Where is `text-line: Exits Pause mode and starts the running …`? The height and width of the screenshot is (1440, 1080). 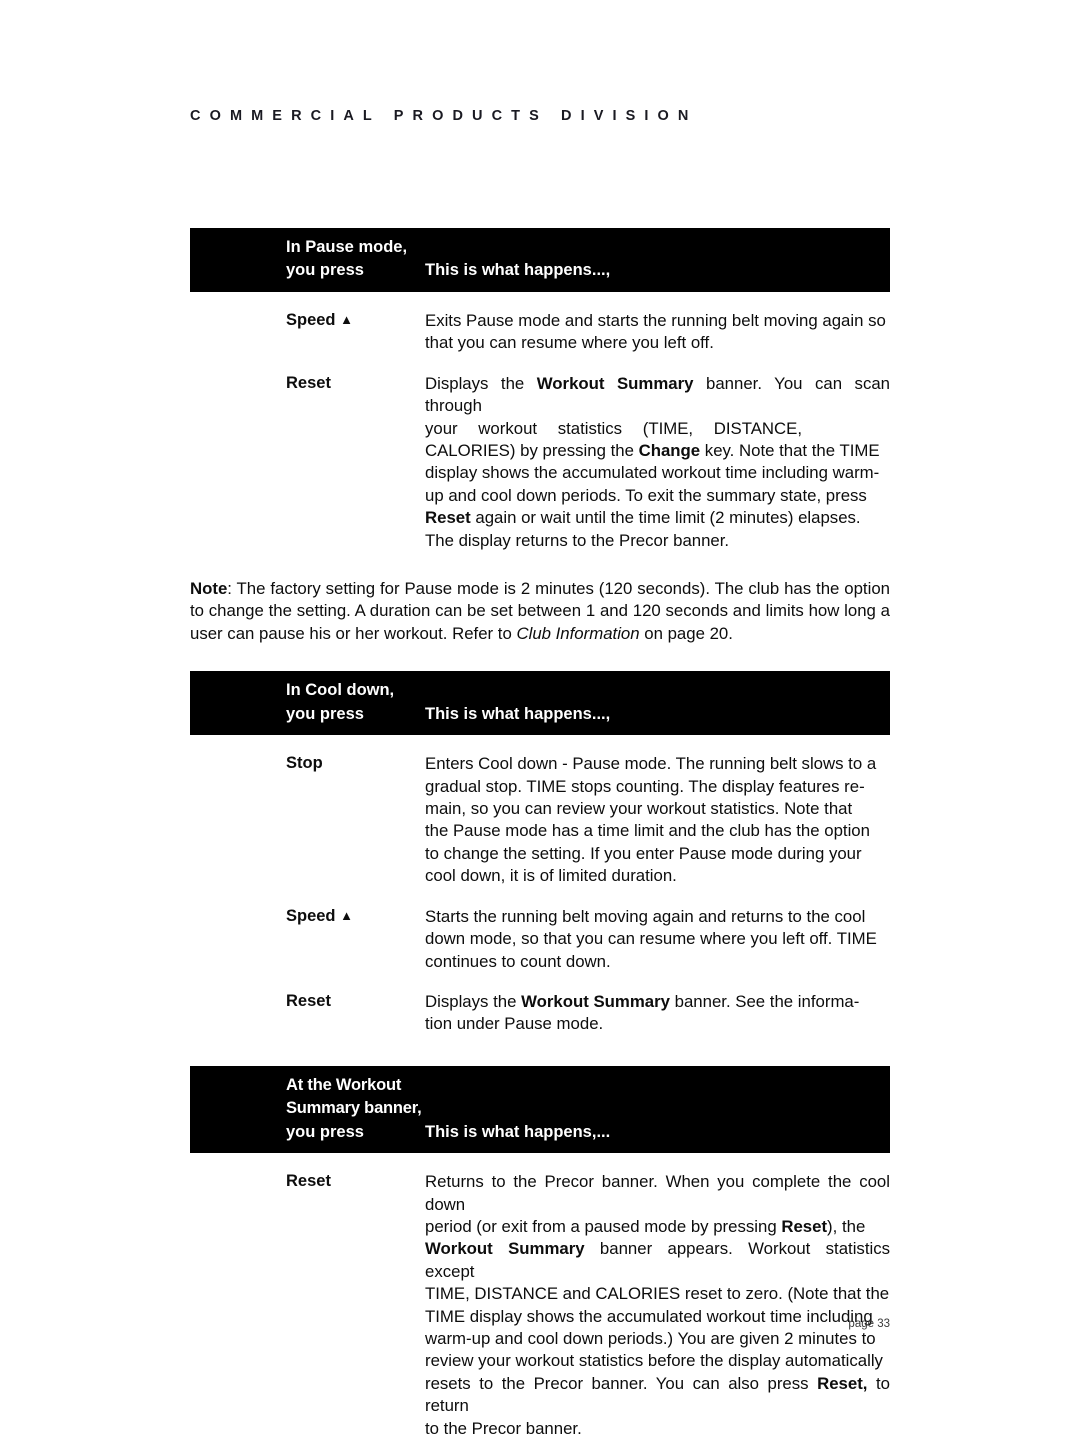
text-line: Exits Pause mode and starts the running … is located at coordinates (655, 320).